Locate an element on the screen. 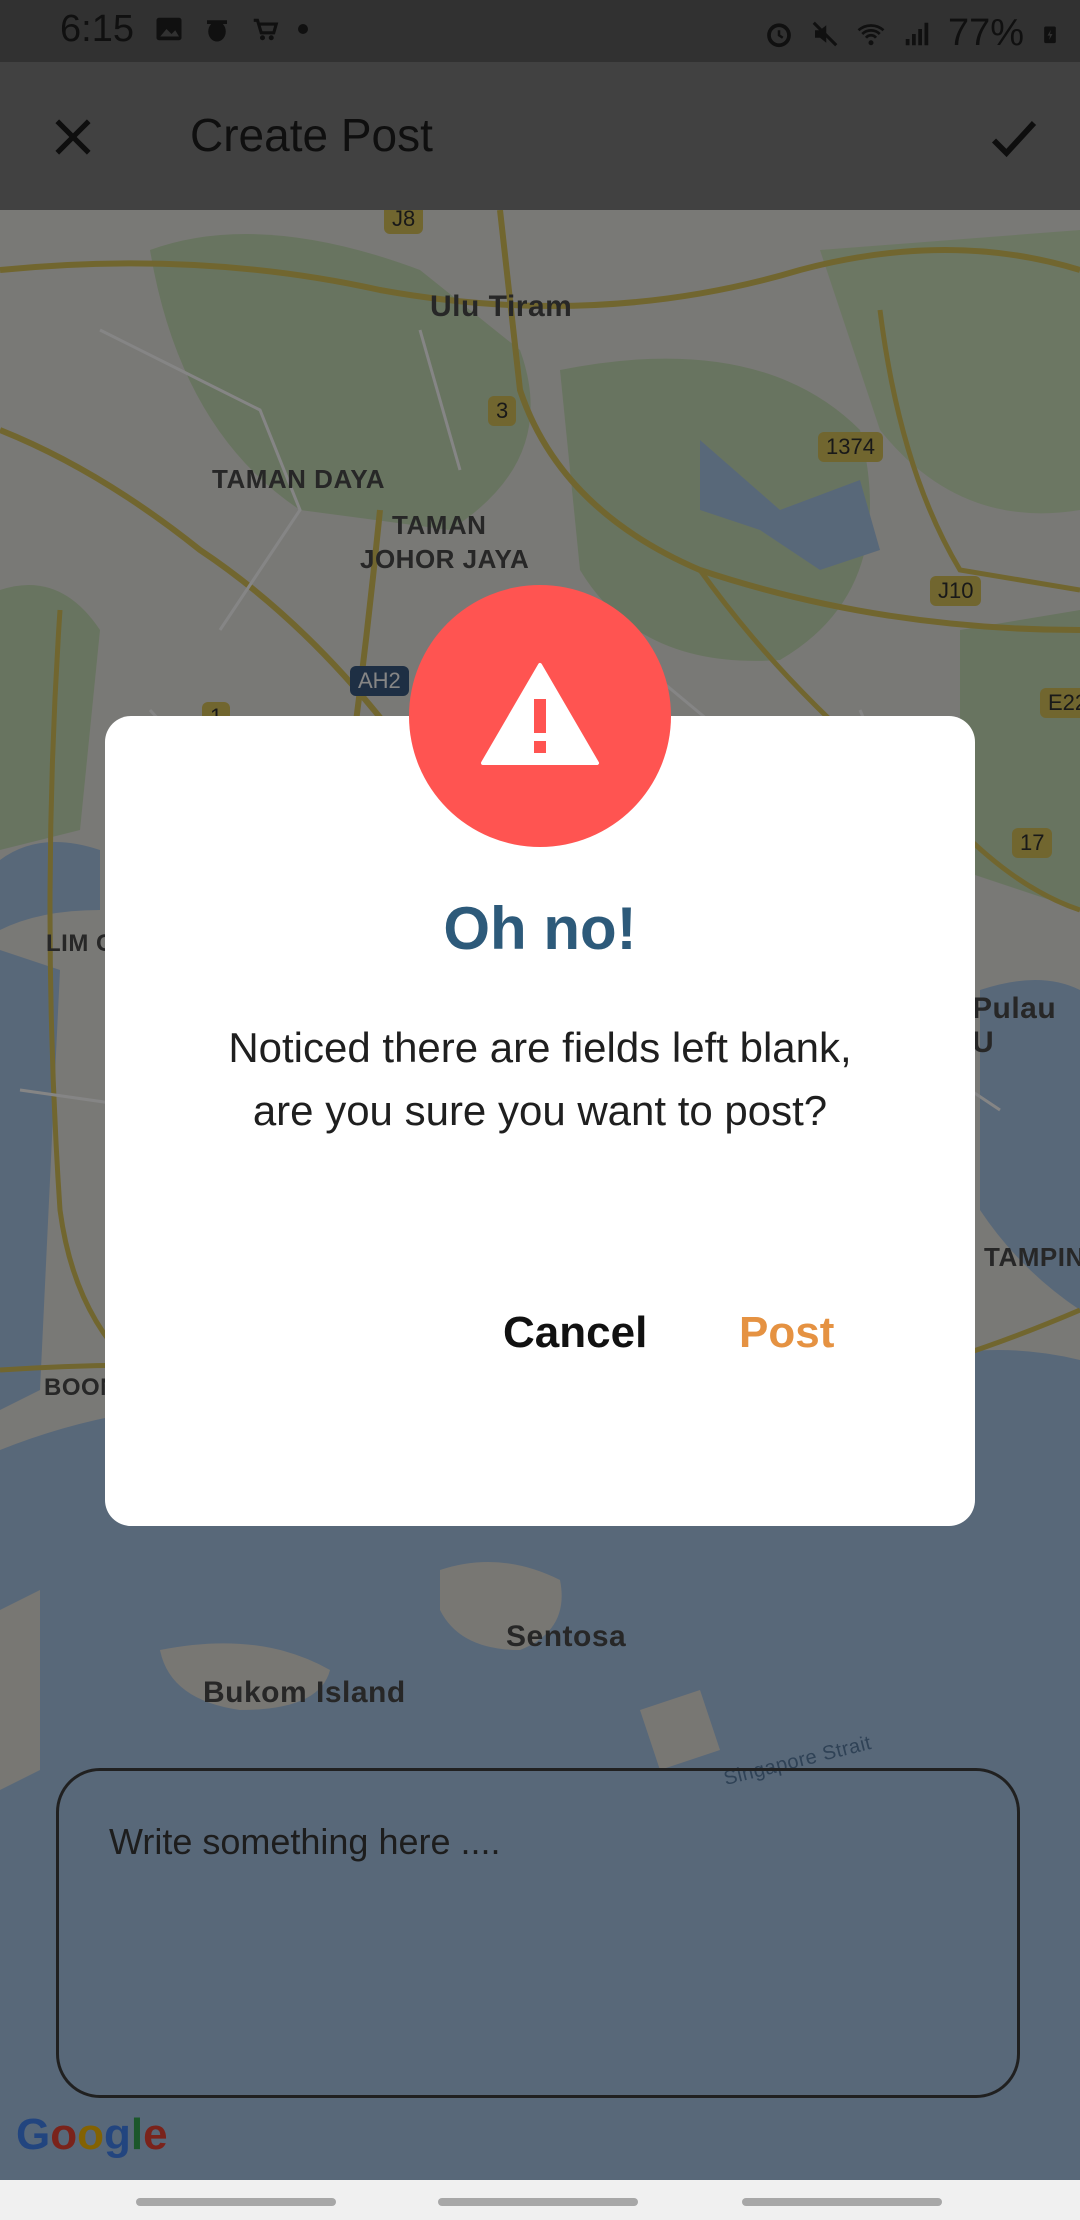 The width and height of the screenshot is (1080, 2220). nav-home is located at coordinates (538, 2202).